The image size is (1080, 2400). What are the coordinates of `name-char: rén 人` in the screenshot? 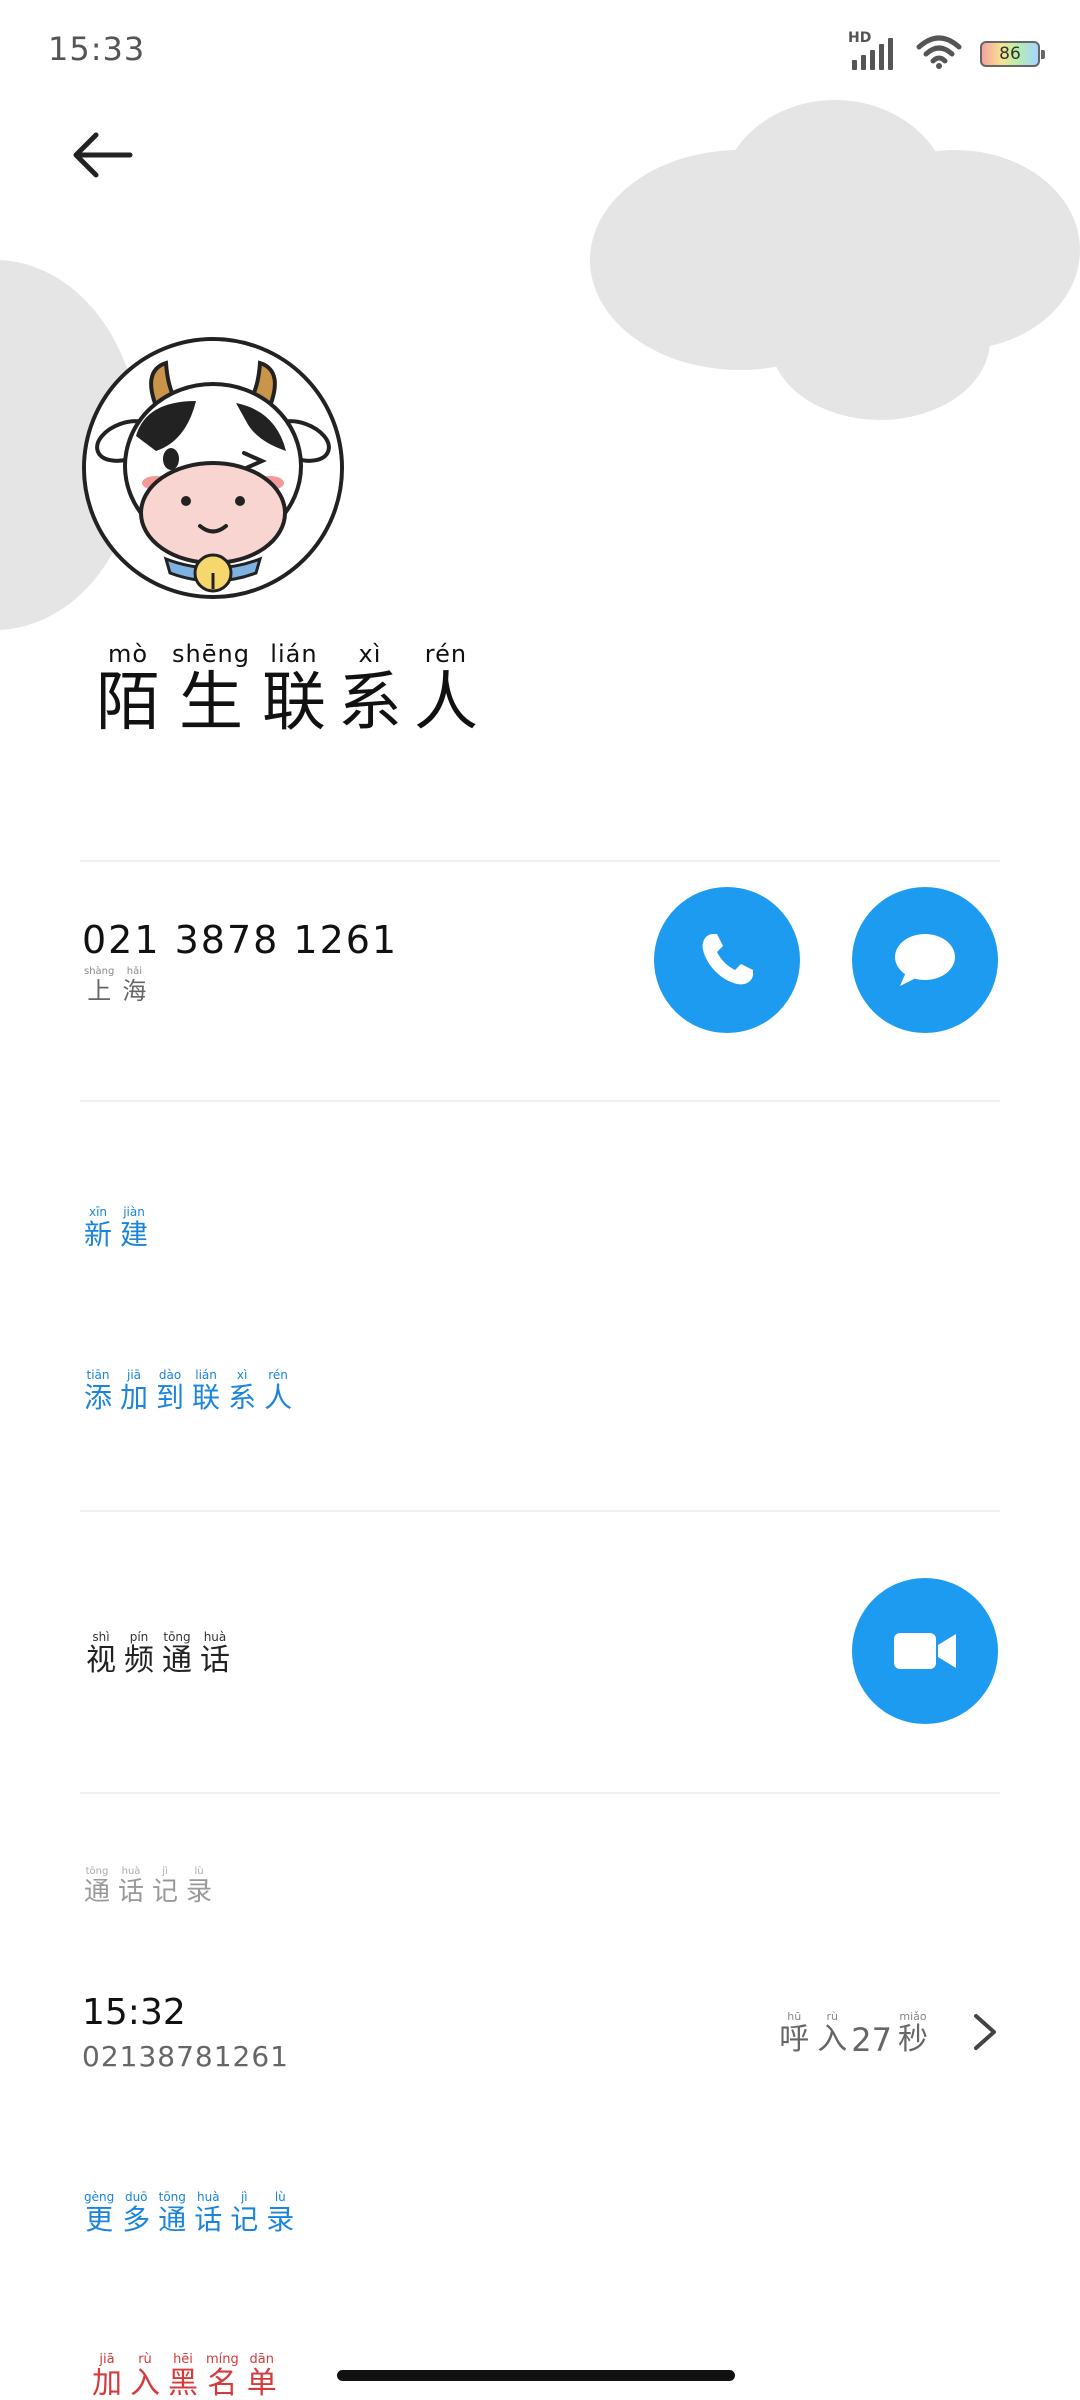 It's located at (445, 690).